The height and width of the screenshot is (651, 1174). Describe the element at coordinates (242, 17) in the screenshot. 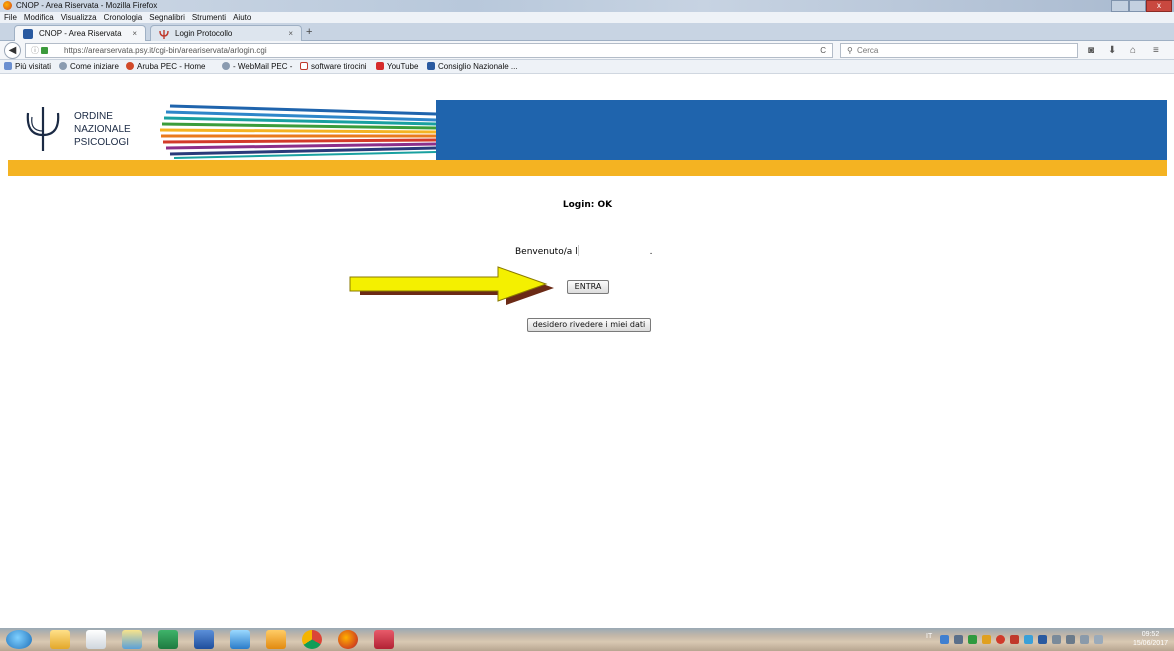

I see `menu-aiuto: Aiuto` at that location.